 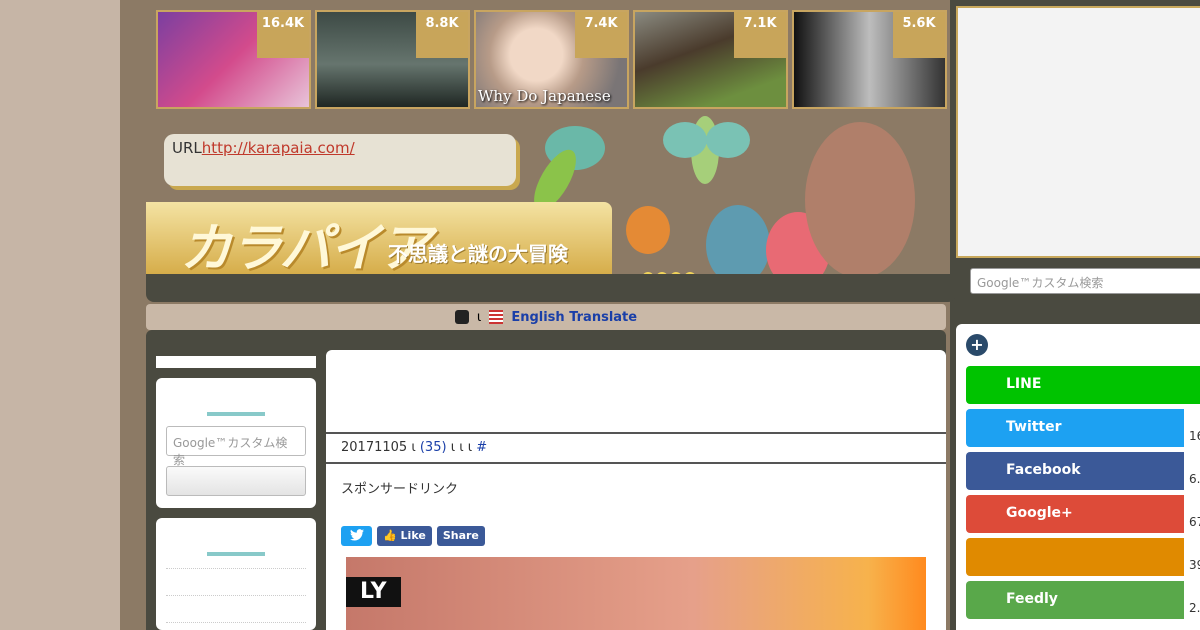 What do you see at coordinates (236, 362) in the screenshot?
I see `sidebar-top-bar` at bounding box center [236, 362].